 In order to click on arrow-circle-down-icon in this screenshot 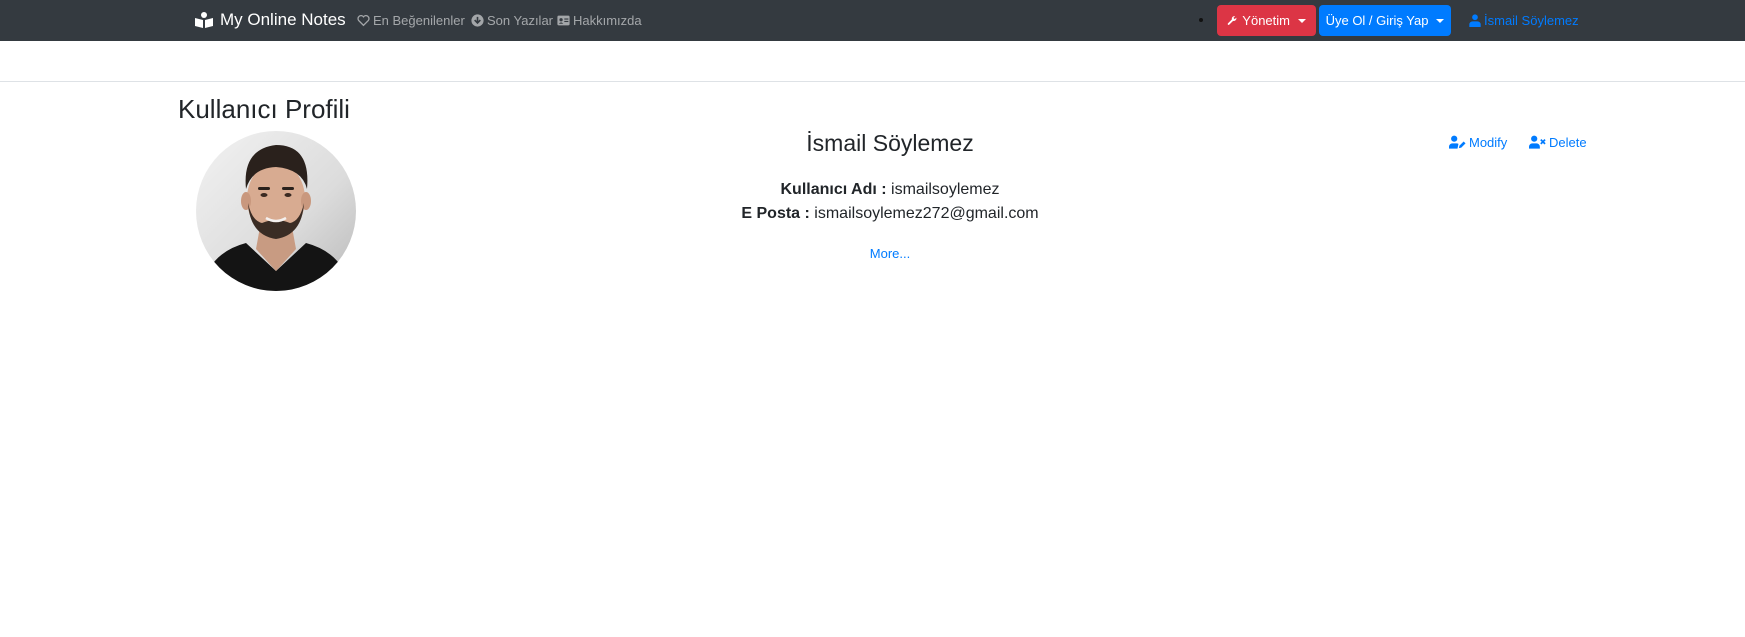, I will do `click(477, 20)`.